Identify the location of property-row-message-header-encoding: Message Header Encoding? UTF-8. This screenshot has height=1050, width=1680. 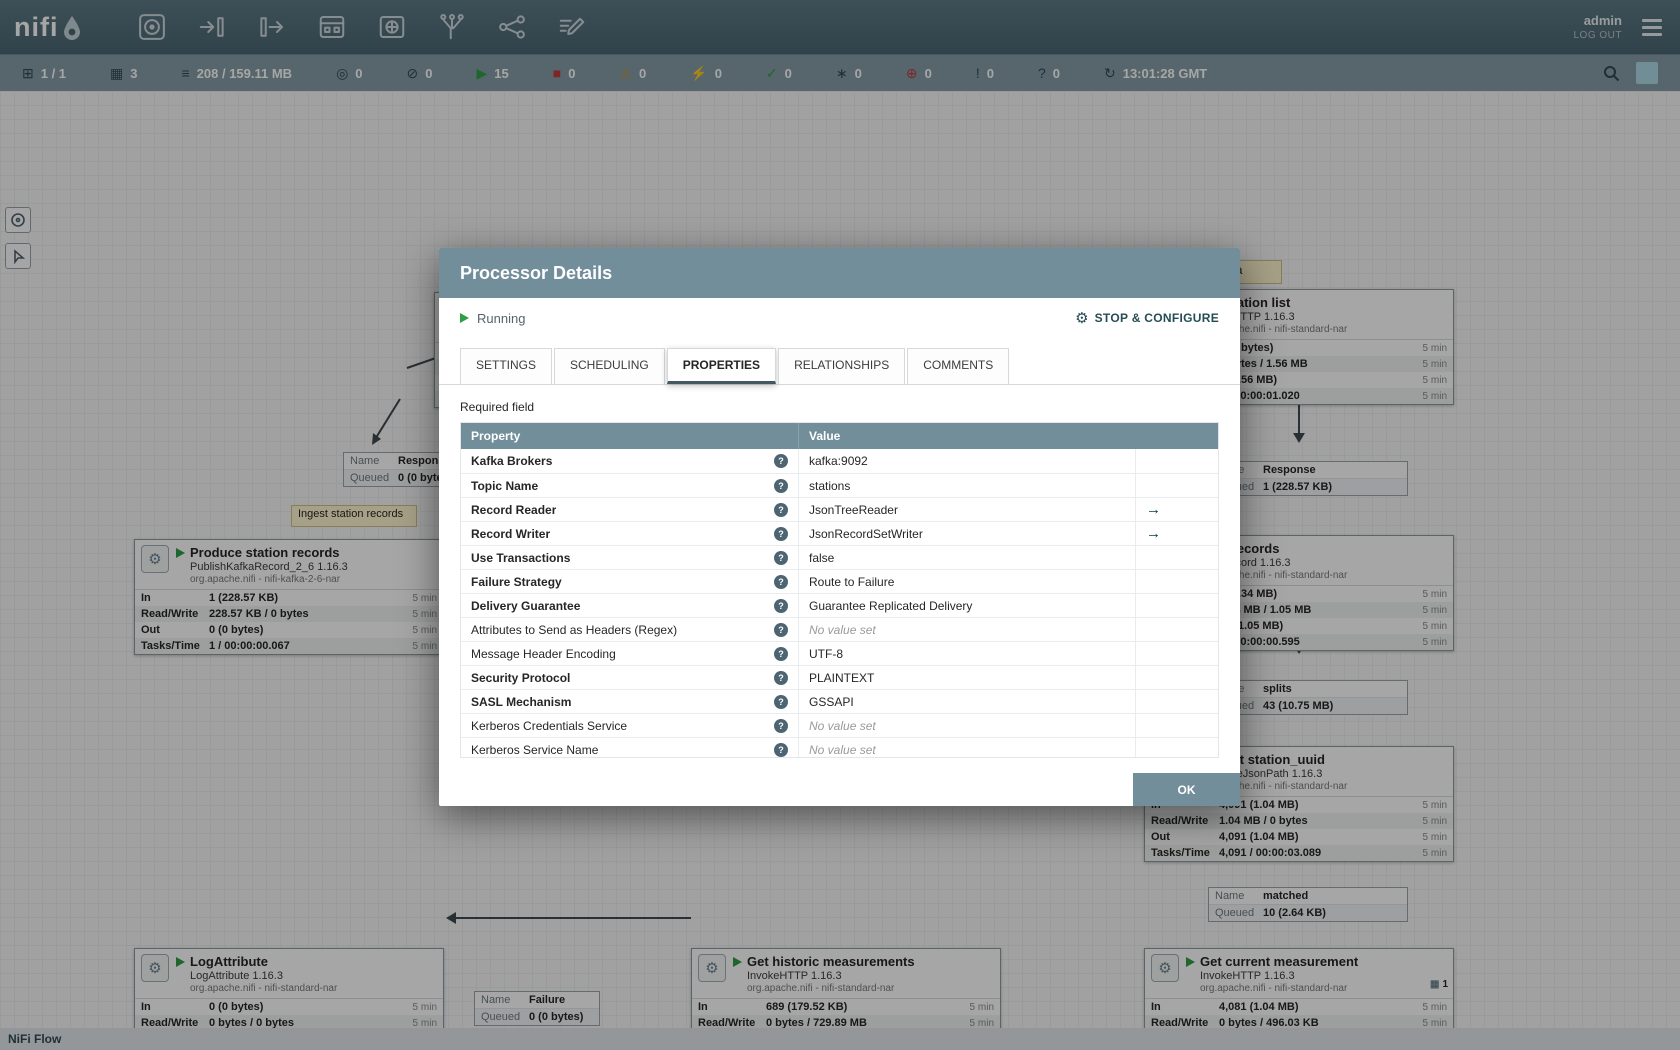
(839, 653).